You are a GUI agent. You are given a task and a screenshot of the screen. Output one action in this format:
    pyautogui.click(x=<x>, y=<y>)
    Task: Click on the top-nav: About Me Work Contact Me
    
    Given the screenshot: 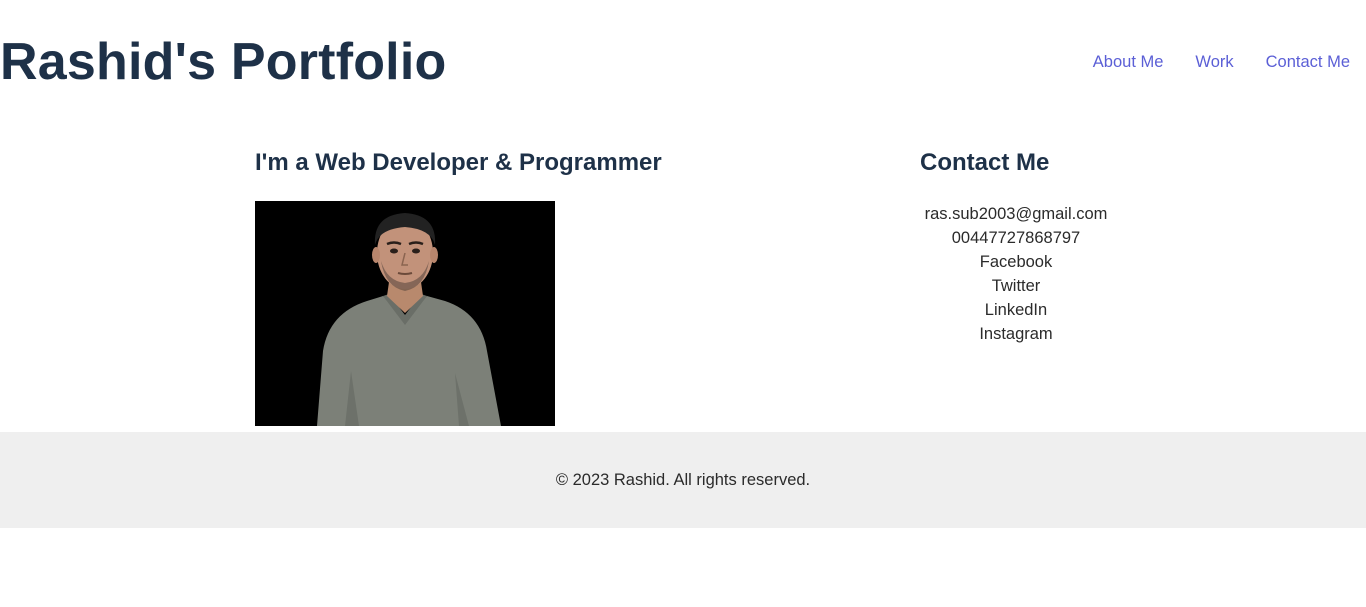 What is the action you would take?
    pyautogui.click(x=1221, y=62)
    